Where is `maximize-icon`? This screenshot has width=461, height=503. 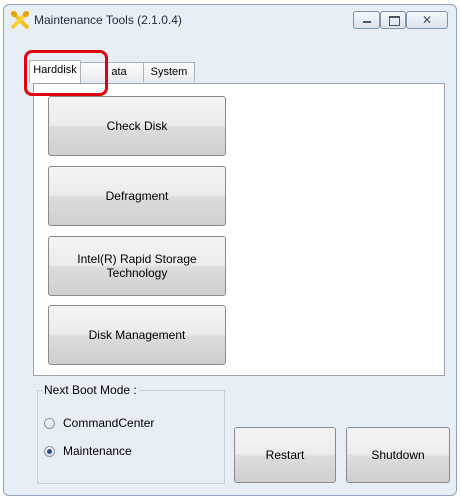
maximize-icon is located at coordinates (394, 21).